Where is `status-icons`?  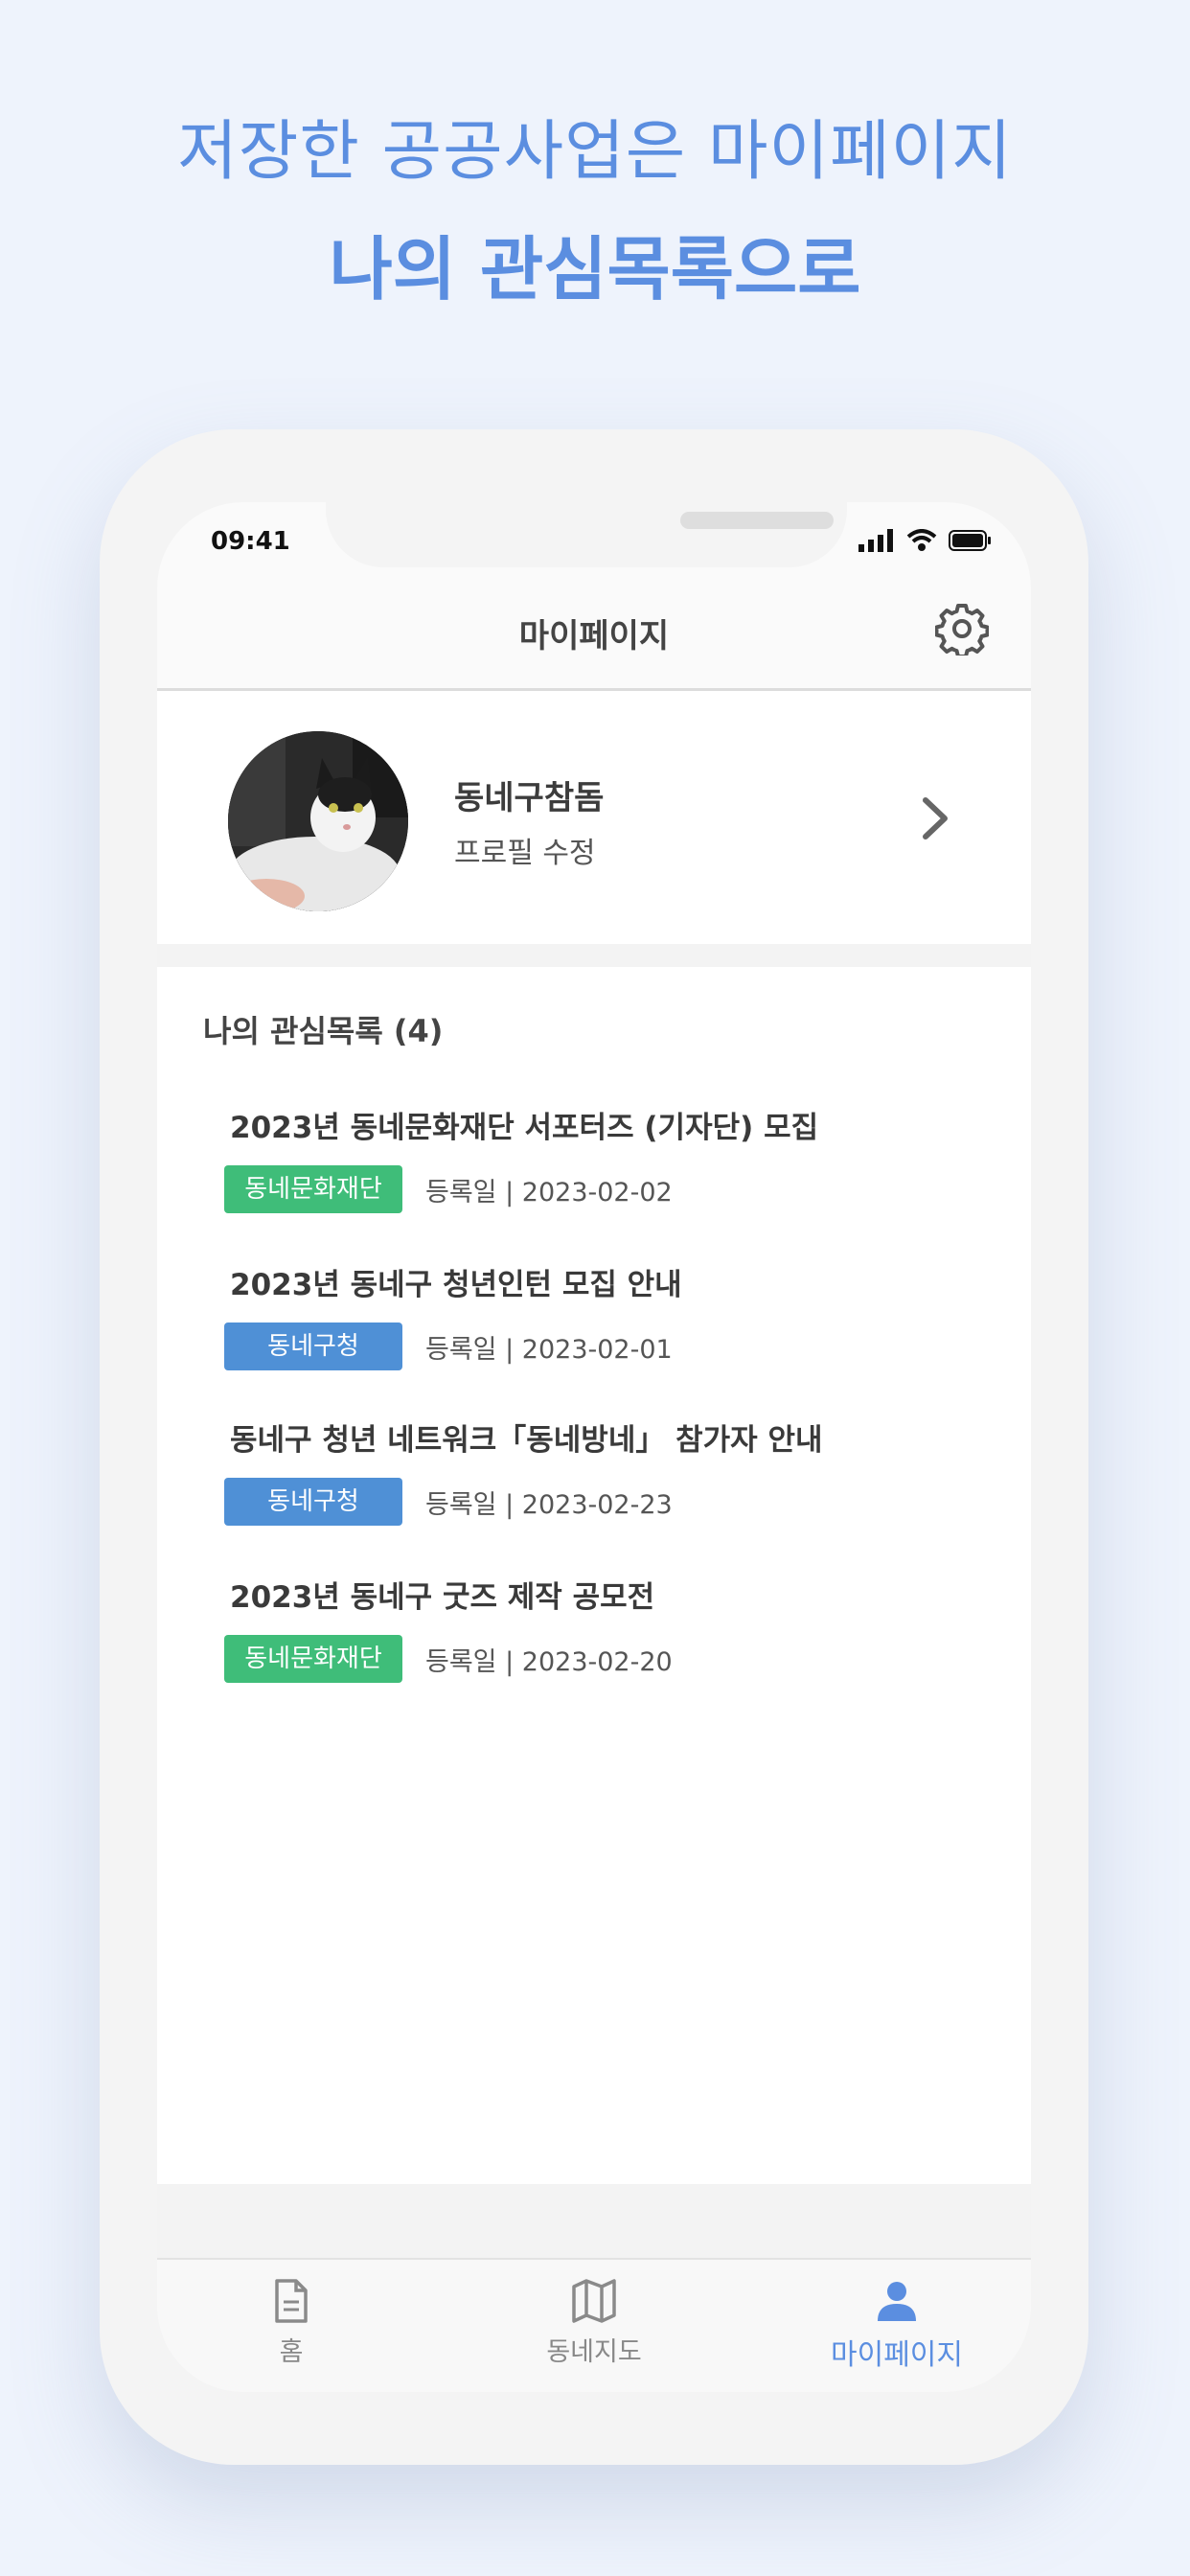
status-icons is located at coordinates (926, 540).